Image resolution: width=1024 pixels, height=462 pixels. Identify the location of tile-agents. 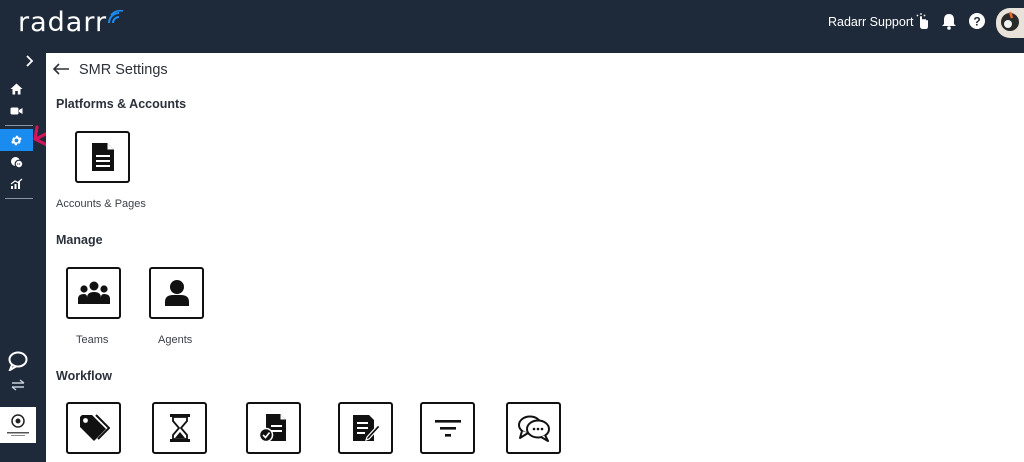
(176, 293).